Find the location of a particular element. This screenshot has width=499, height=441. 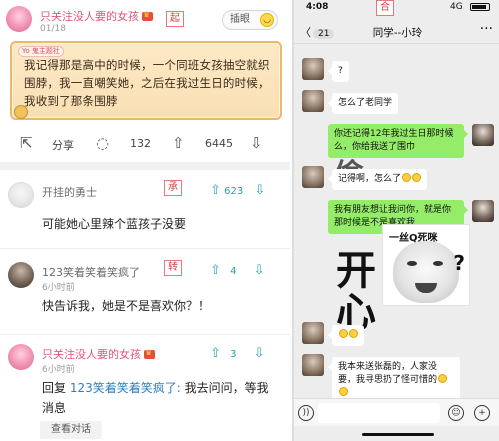

comment-count: 132 is located at coordinates (140, 143).